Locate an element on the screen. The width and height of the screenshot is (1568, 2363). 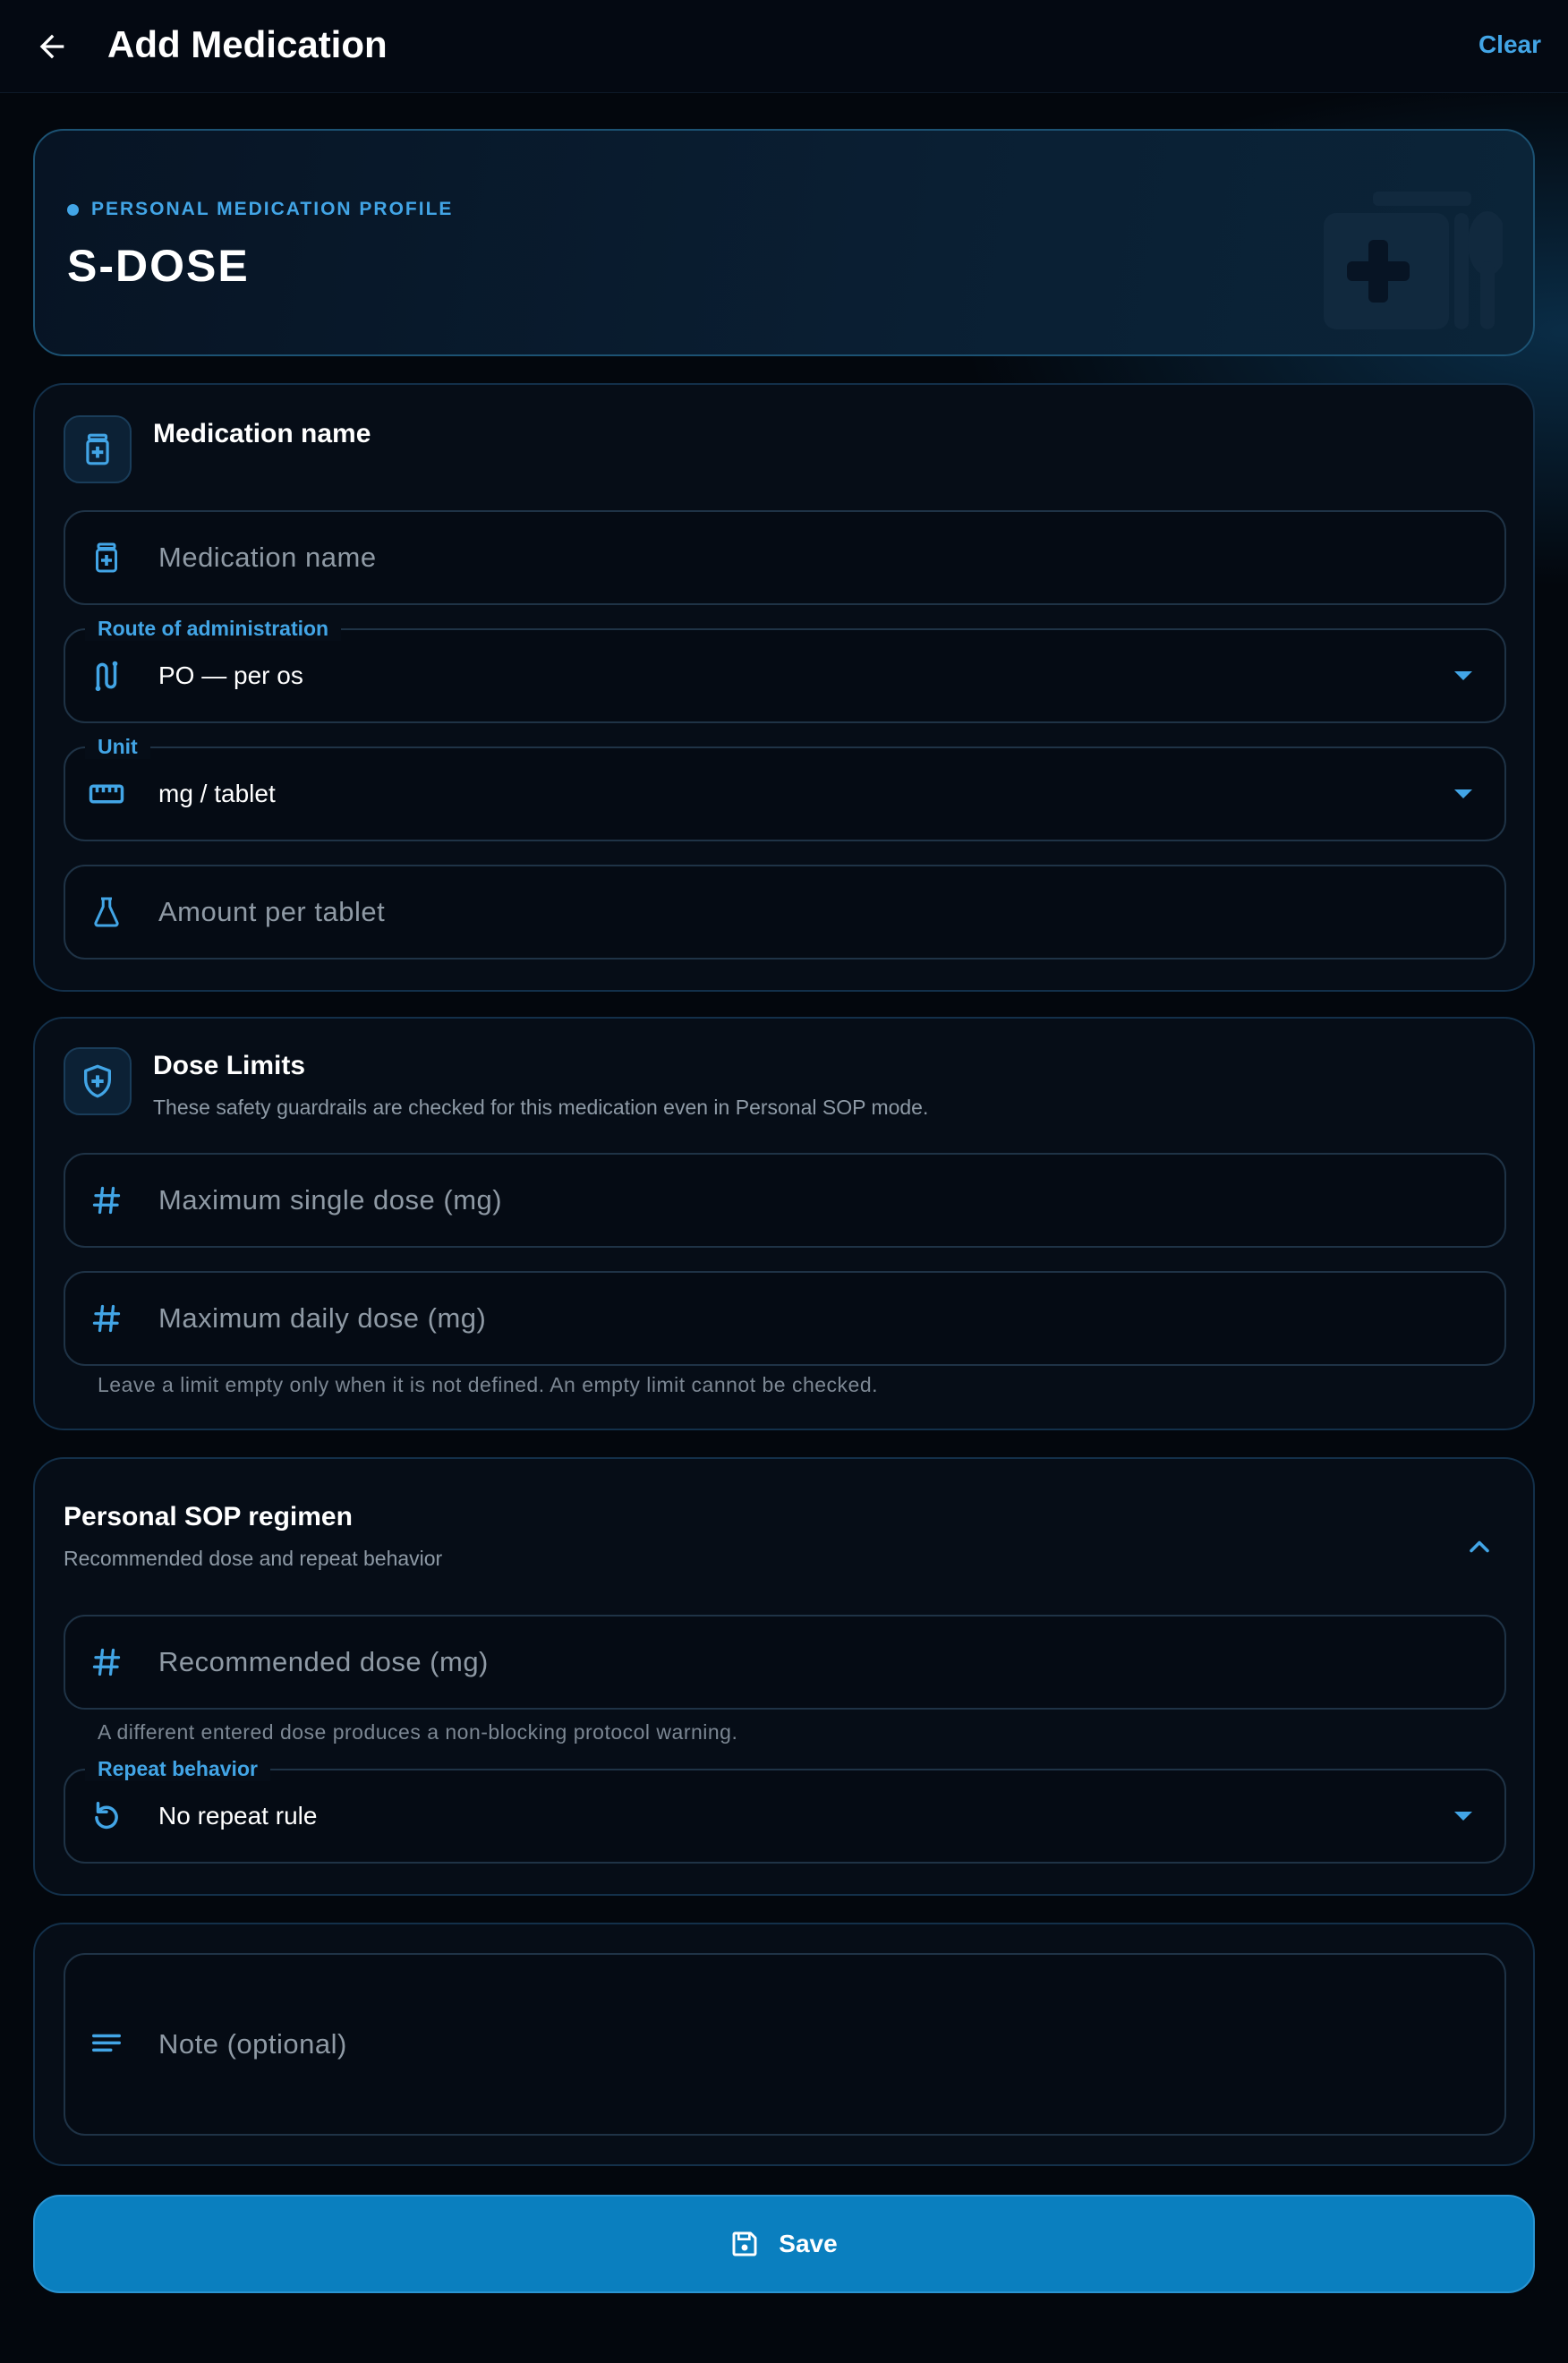
route-label: Route of administration is located at coordinates (213, 628).